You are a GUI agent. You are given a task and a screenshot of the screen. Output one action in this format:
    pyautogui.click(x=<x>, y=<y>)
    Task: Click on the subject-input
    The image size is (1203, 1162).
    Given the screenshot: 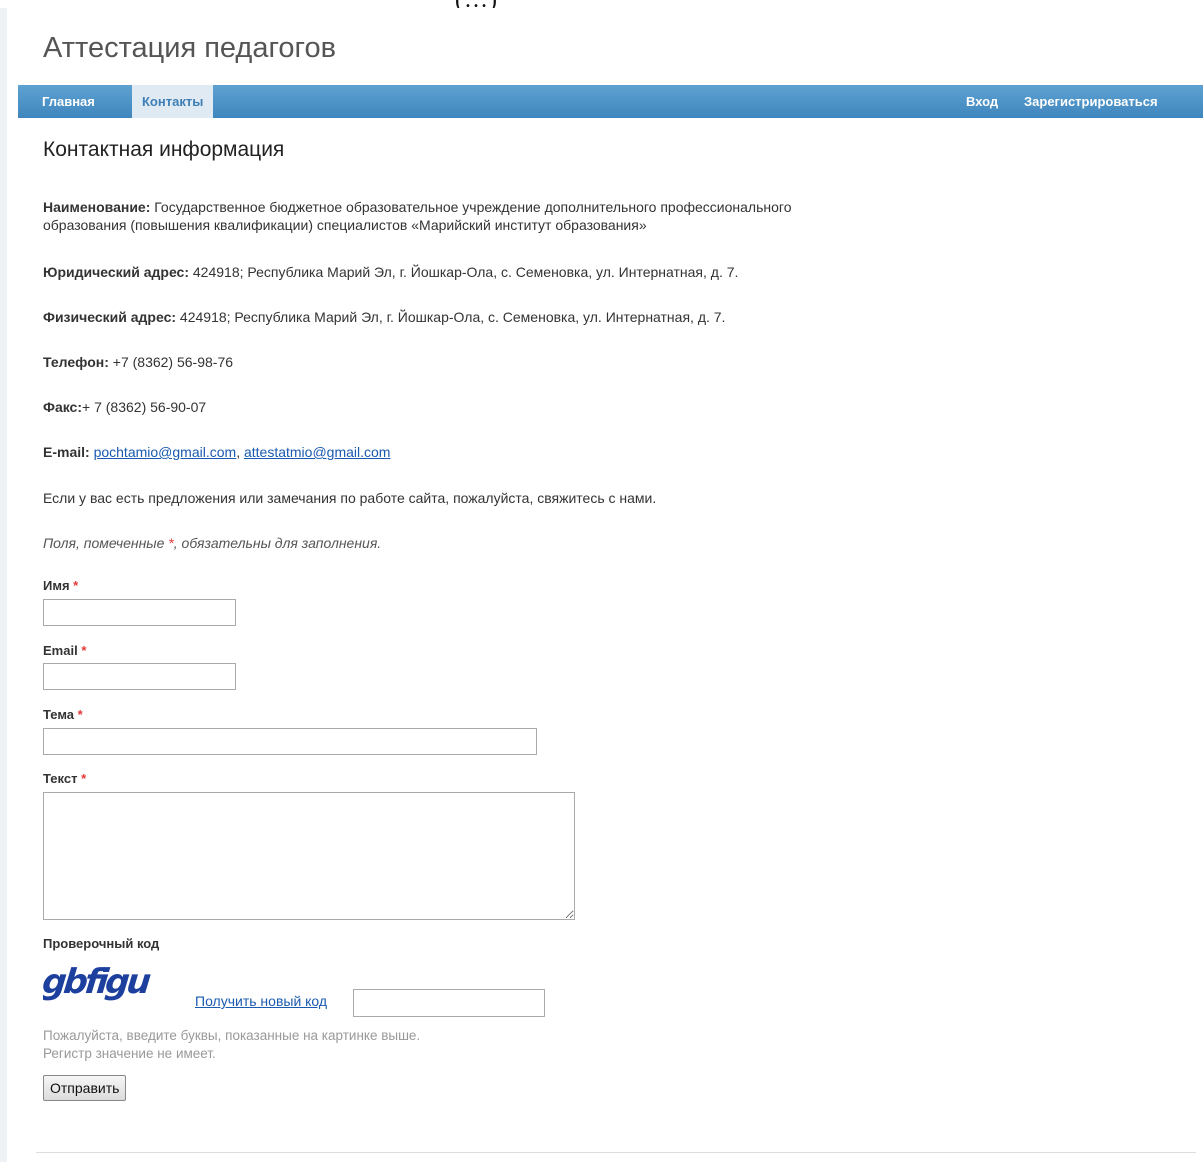 What is the action you would take?
    pyautogui.click(x=290, y=741)
    